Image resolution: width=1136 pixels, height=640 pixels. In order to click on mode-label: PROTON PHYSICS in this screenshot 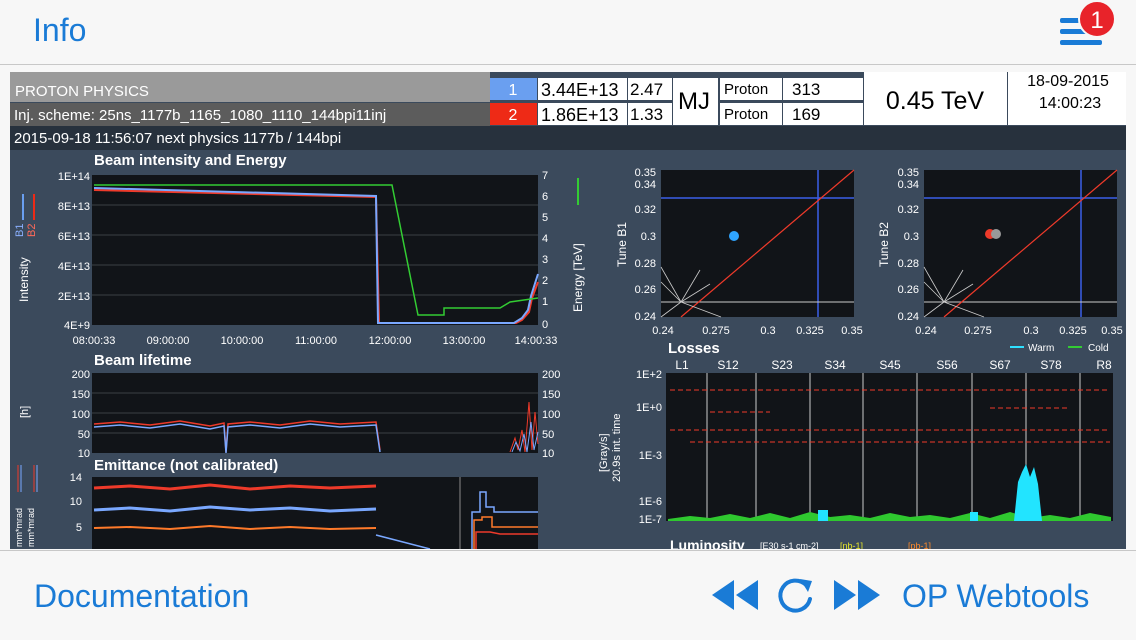, I will do `click(82, 91)`.